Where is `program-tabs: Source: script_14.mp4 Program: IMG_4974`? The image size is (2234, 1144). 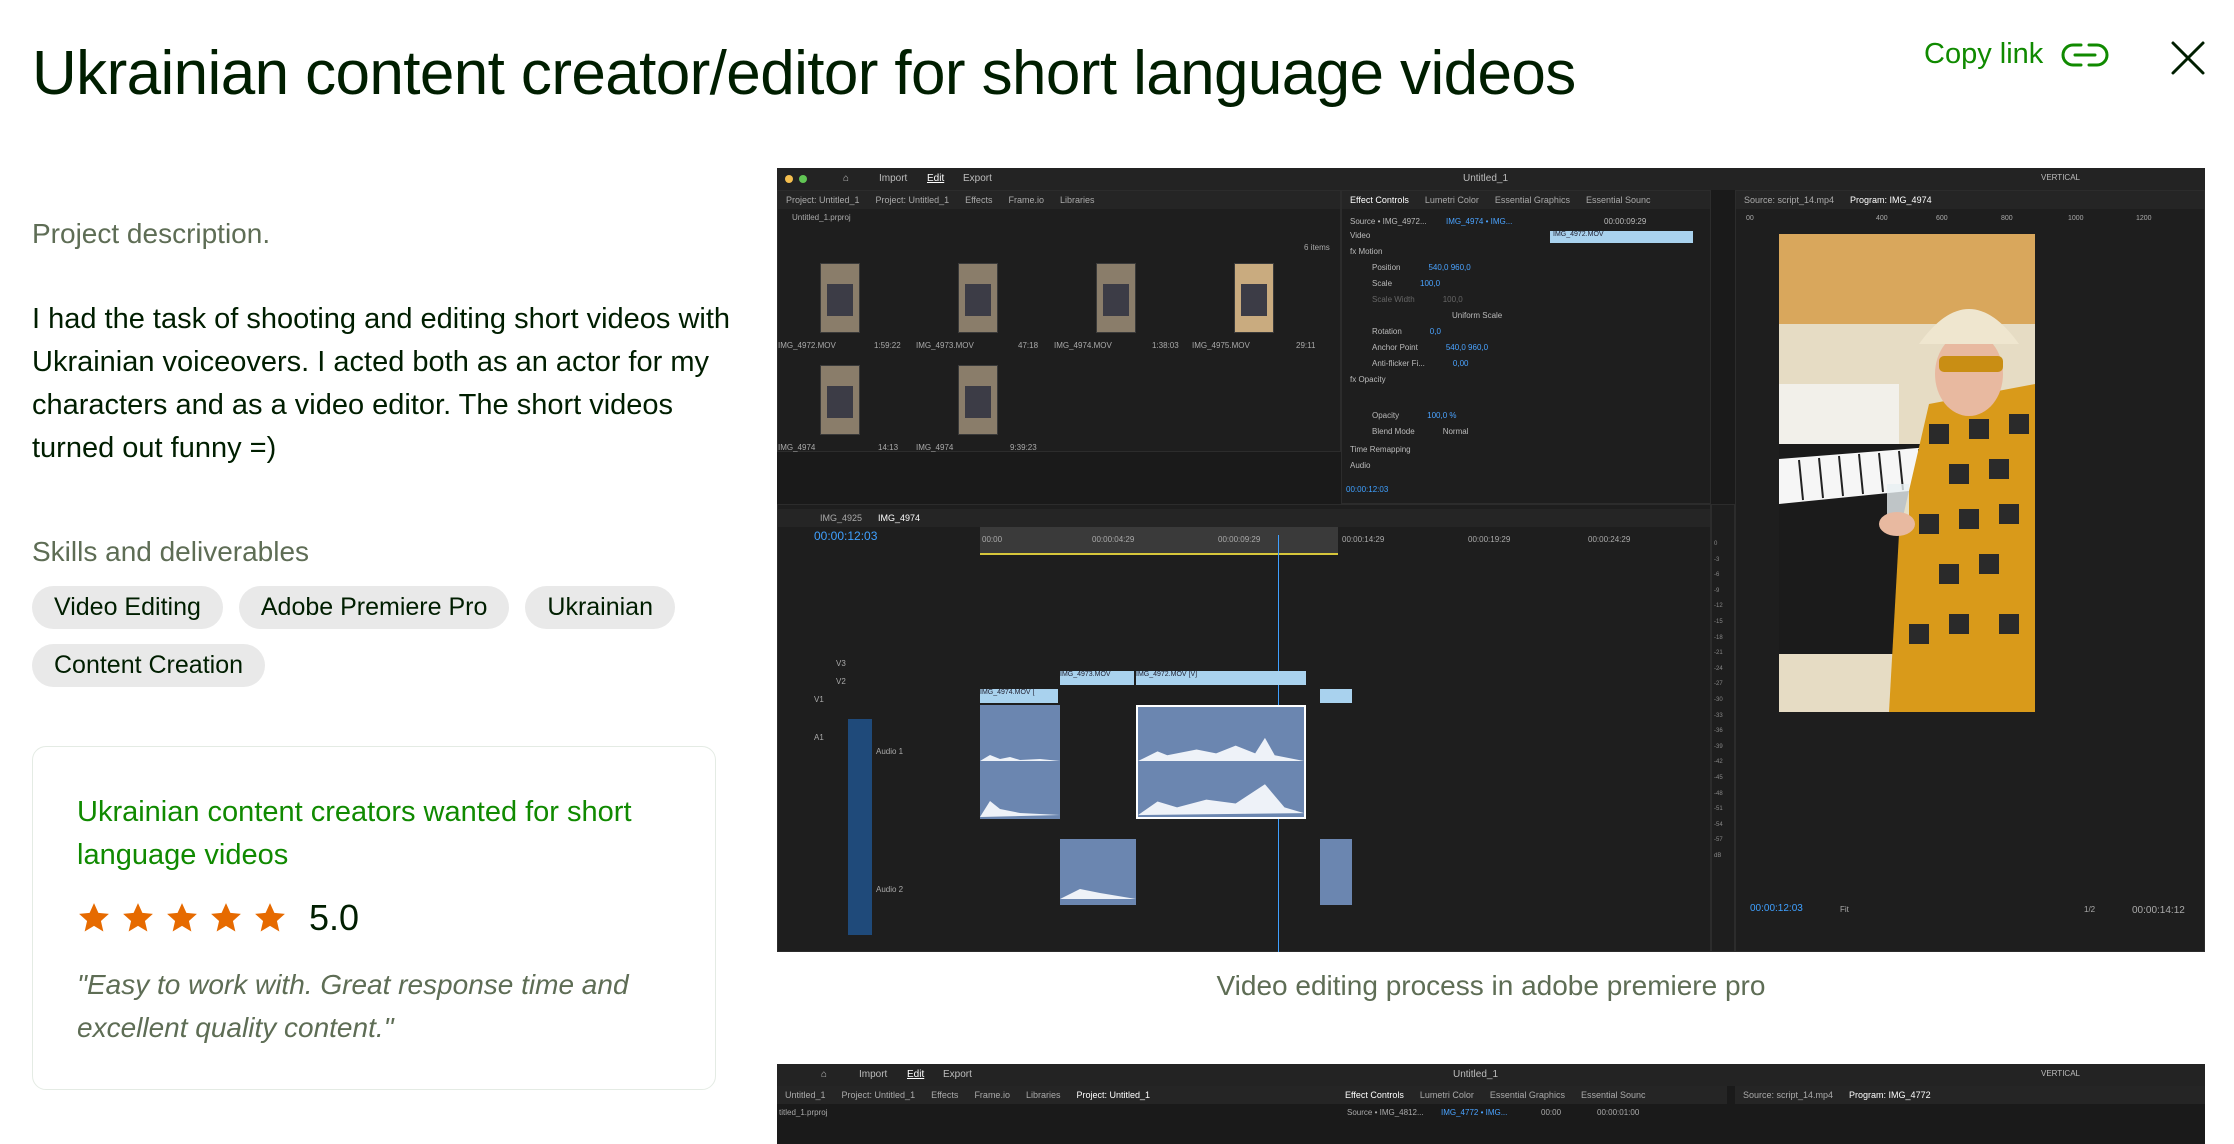
program-tabs: Source: script_14.mp4 Program: IMG_4974 is located at coordinates (1970, 200).